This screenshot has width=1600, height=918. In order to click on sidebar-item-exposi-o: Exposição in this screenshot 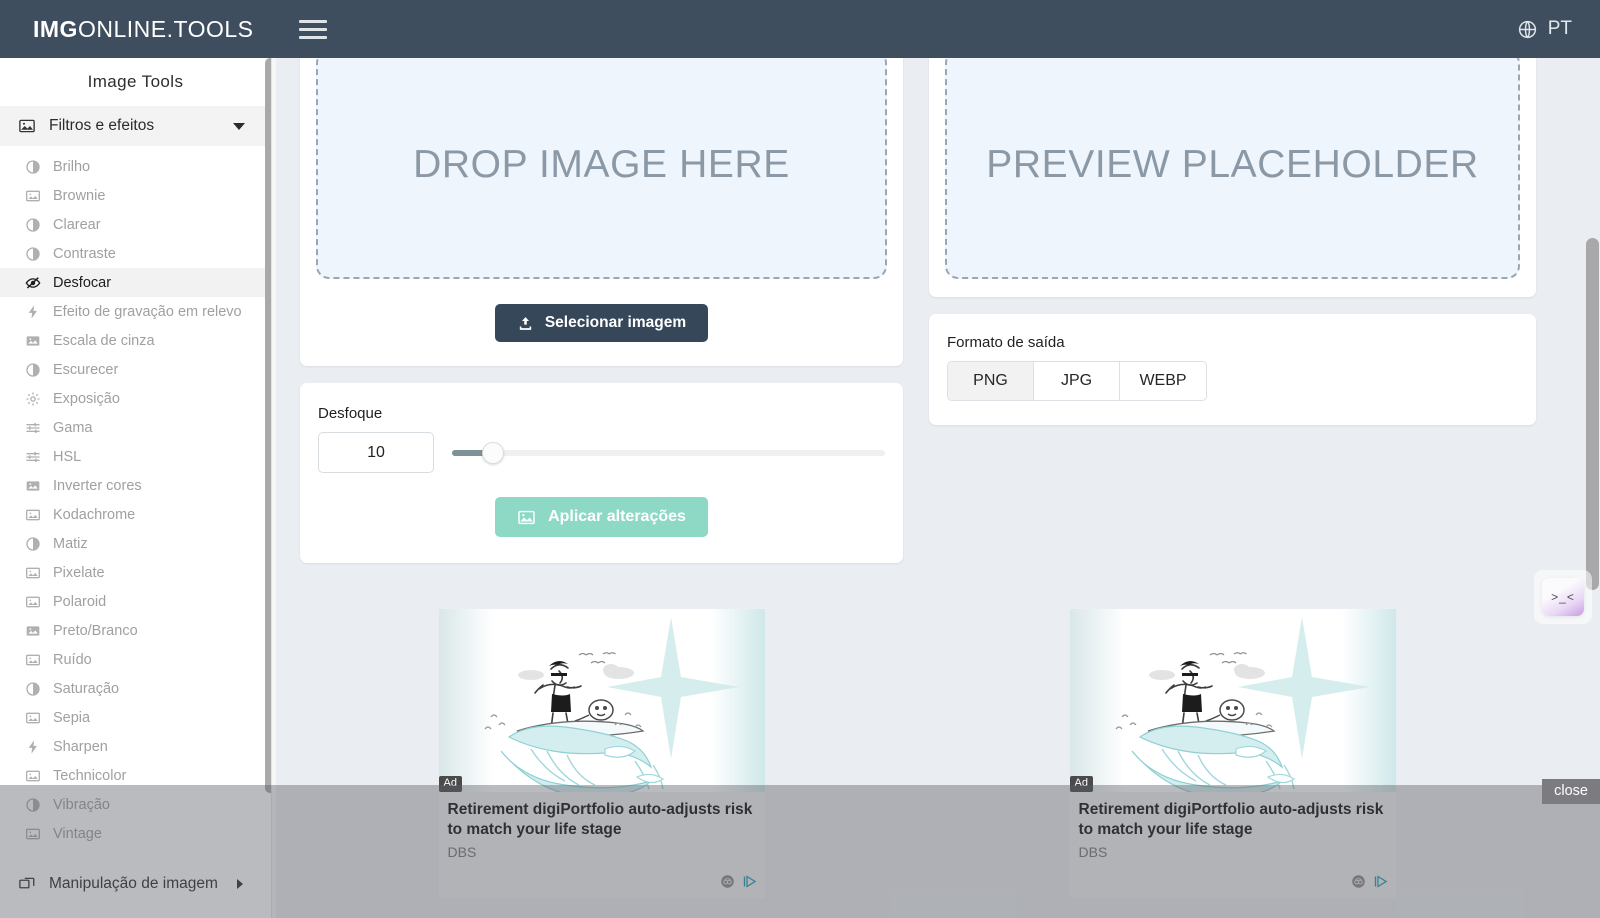, I will do `click(135, 398)`.